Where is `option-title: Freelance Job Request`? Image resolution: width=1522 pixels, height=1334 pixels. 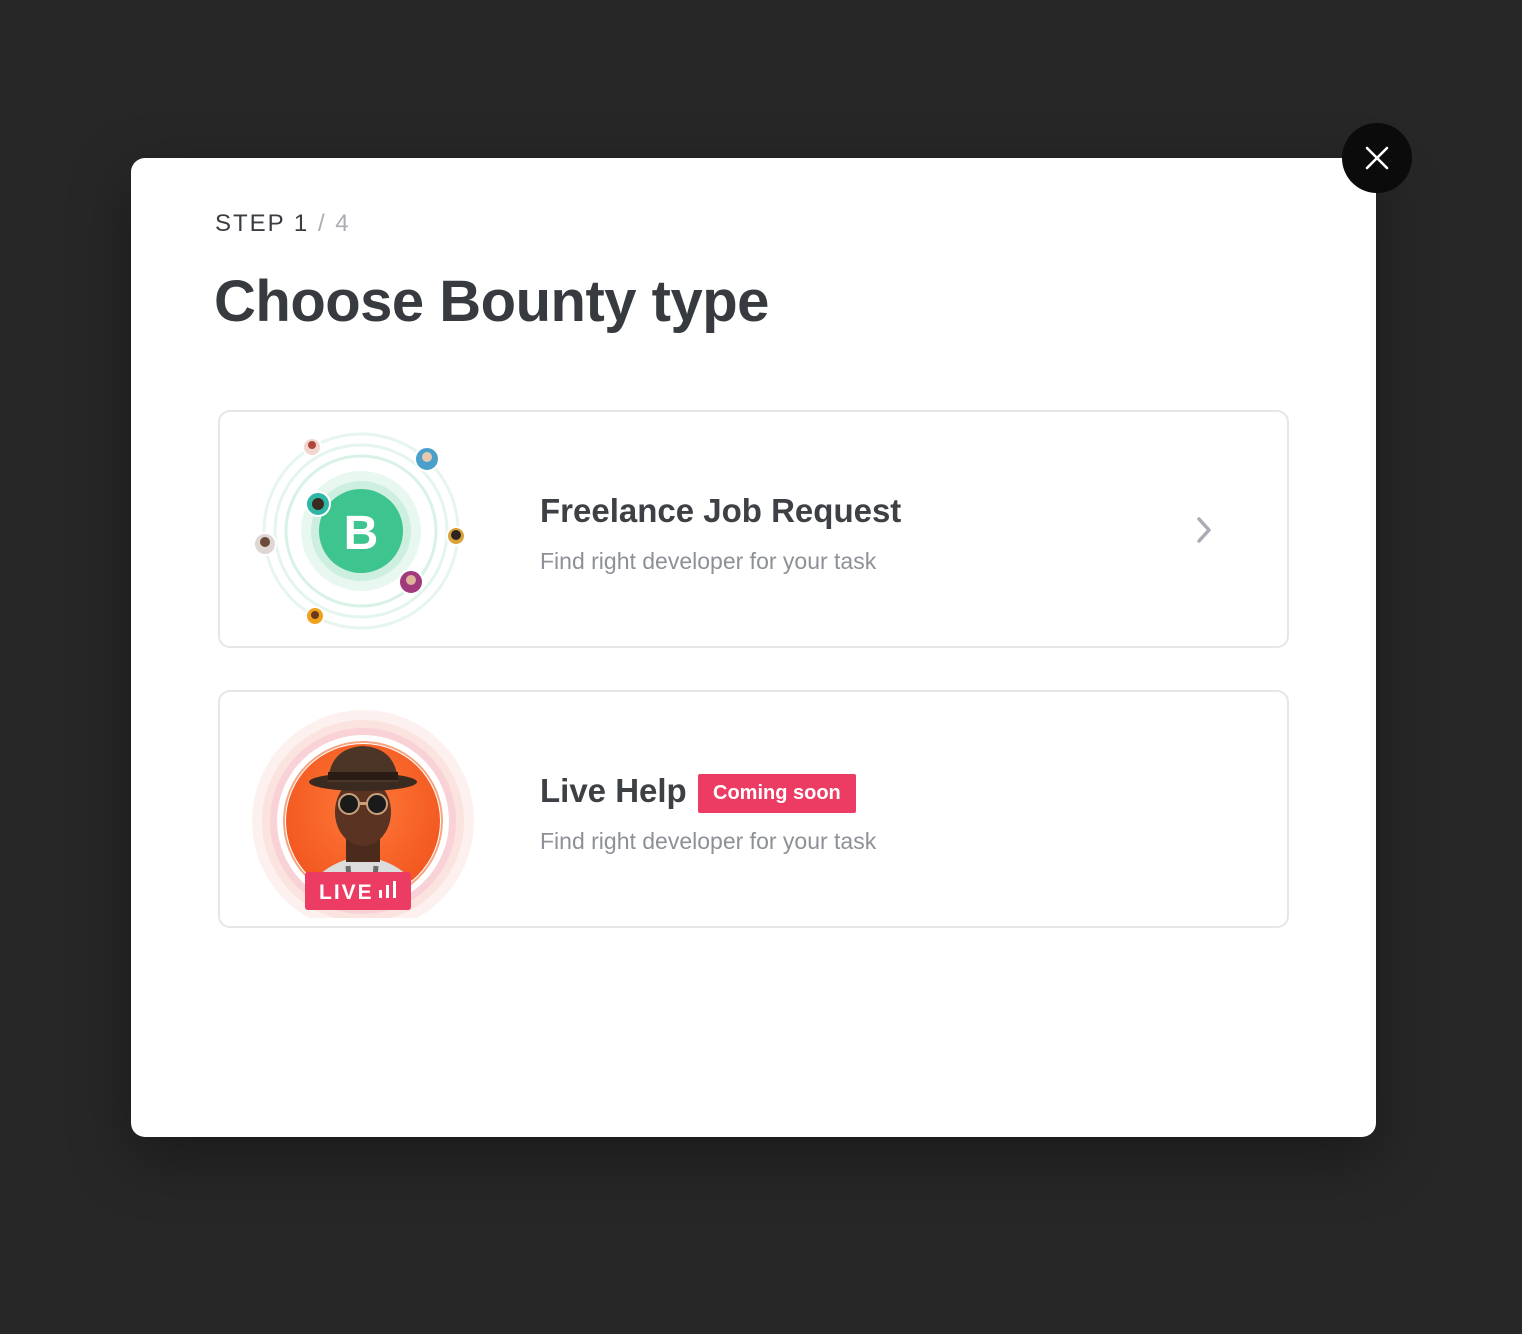 option-title: Freelance Job Request is located at coordinates (721, 510).